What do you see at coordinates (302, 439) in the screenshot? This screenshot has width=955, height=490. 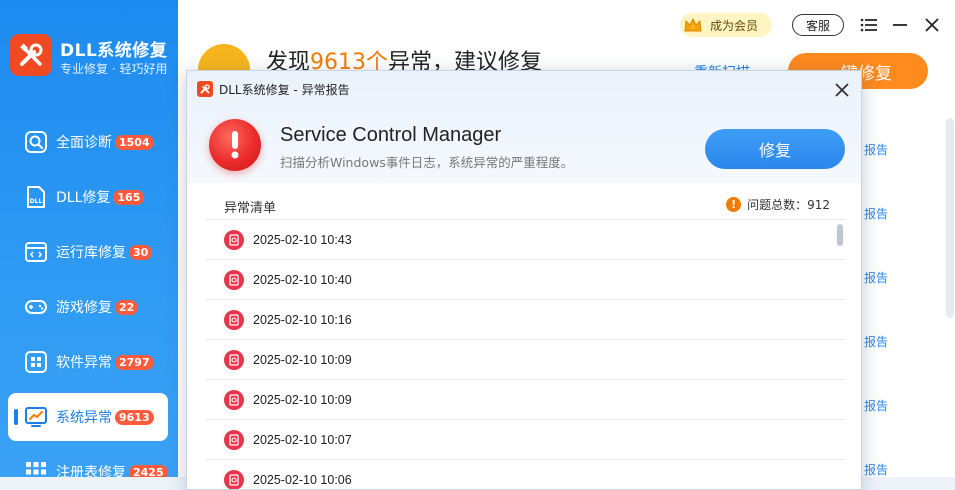 I see `event-timestamp: 2025-02-10 10:07` at bounding box center [302, 439].